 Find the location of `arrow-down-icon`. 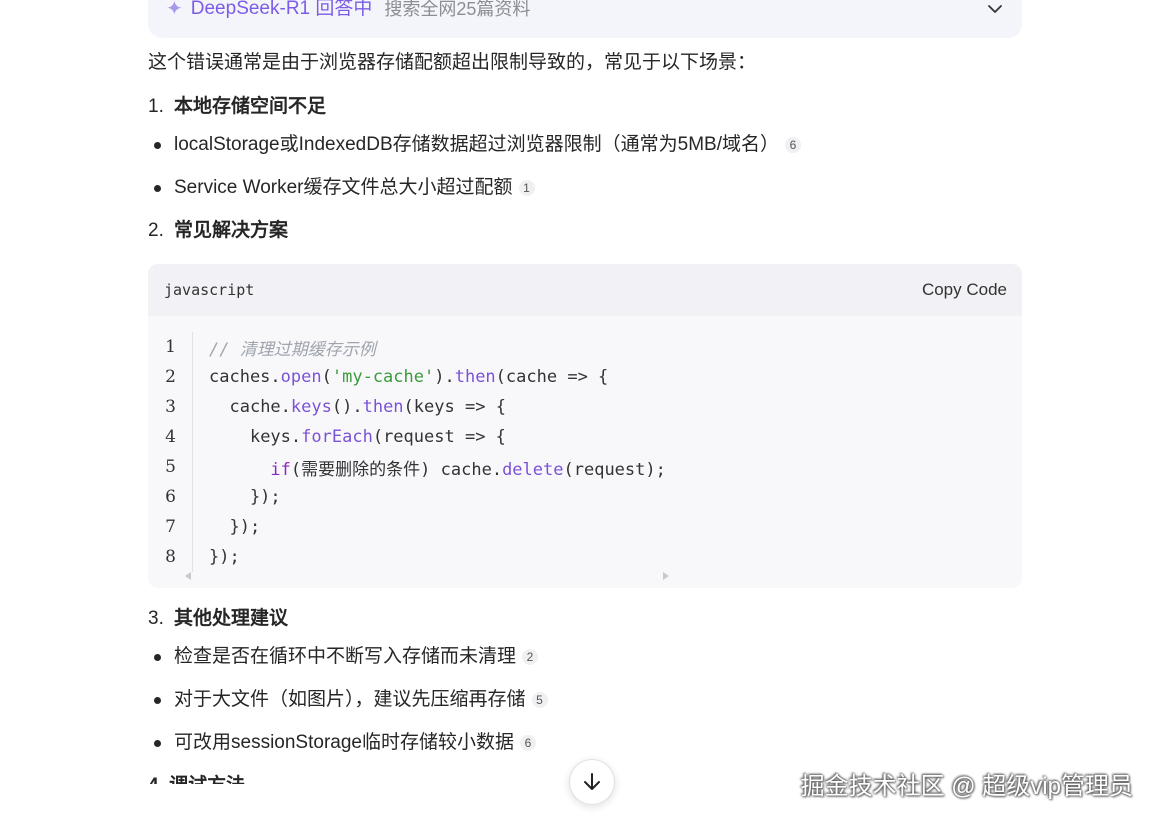

arrow-down-icon is located at coordinates (592, 781).